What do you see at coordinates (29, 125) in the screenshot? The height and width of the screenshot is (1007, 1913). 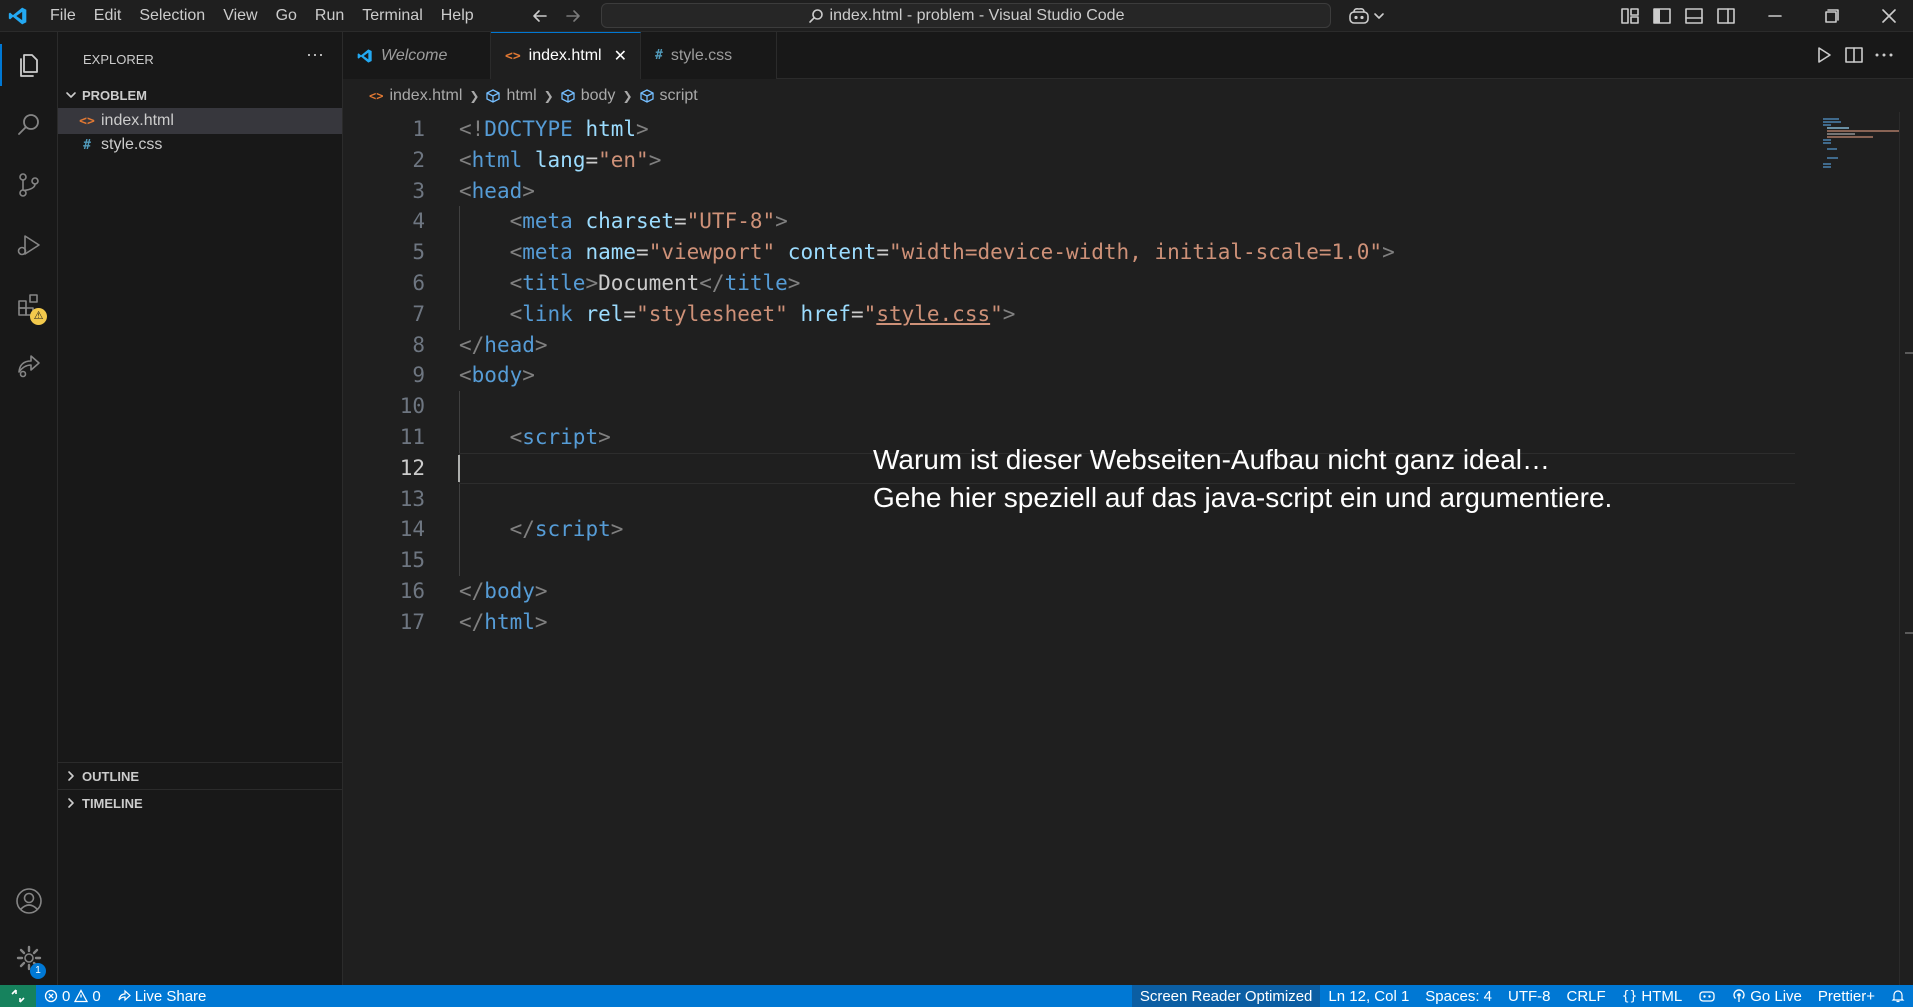 I see `search-icon` at bounding box center [29, 125].